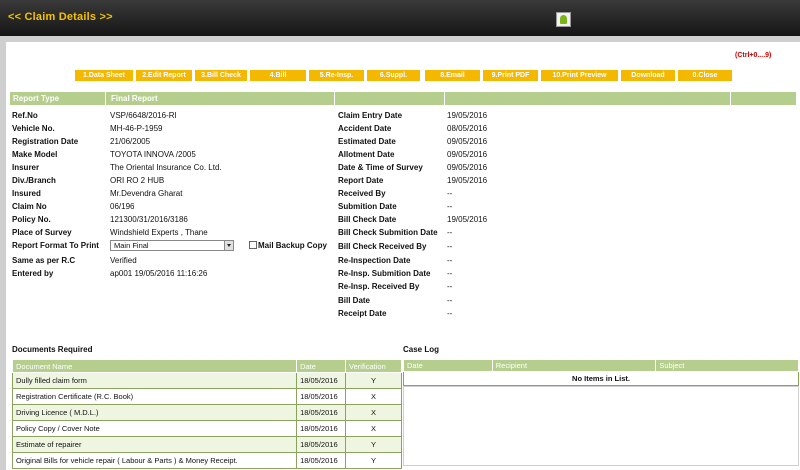 This screenshot has height=470, width=800. Describe the element at coordinates (228, 245) in the screenshot. I see `chevron-down-icon` at that location.